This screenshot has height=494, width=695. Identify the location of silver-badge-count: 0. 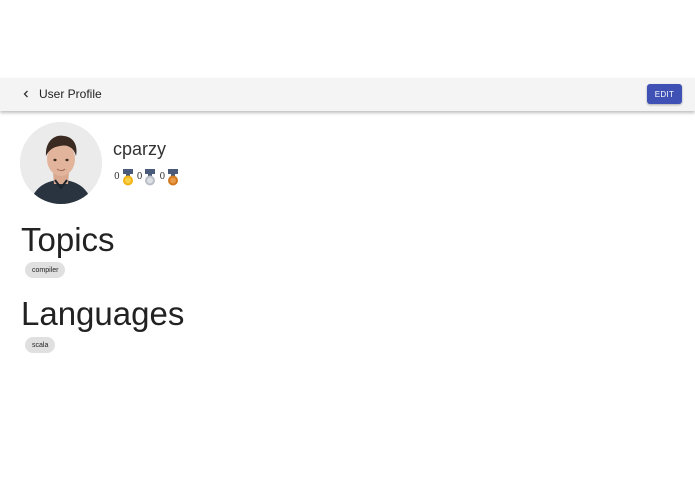
(139, 177).